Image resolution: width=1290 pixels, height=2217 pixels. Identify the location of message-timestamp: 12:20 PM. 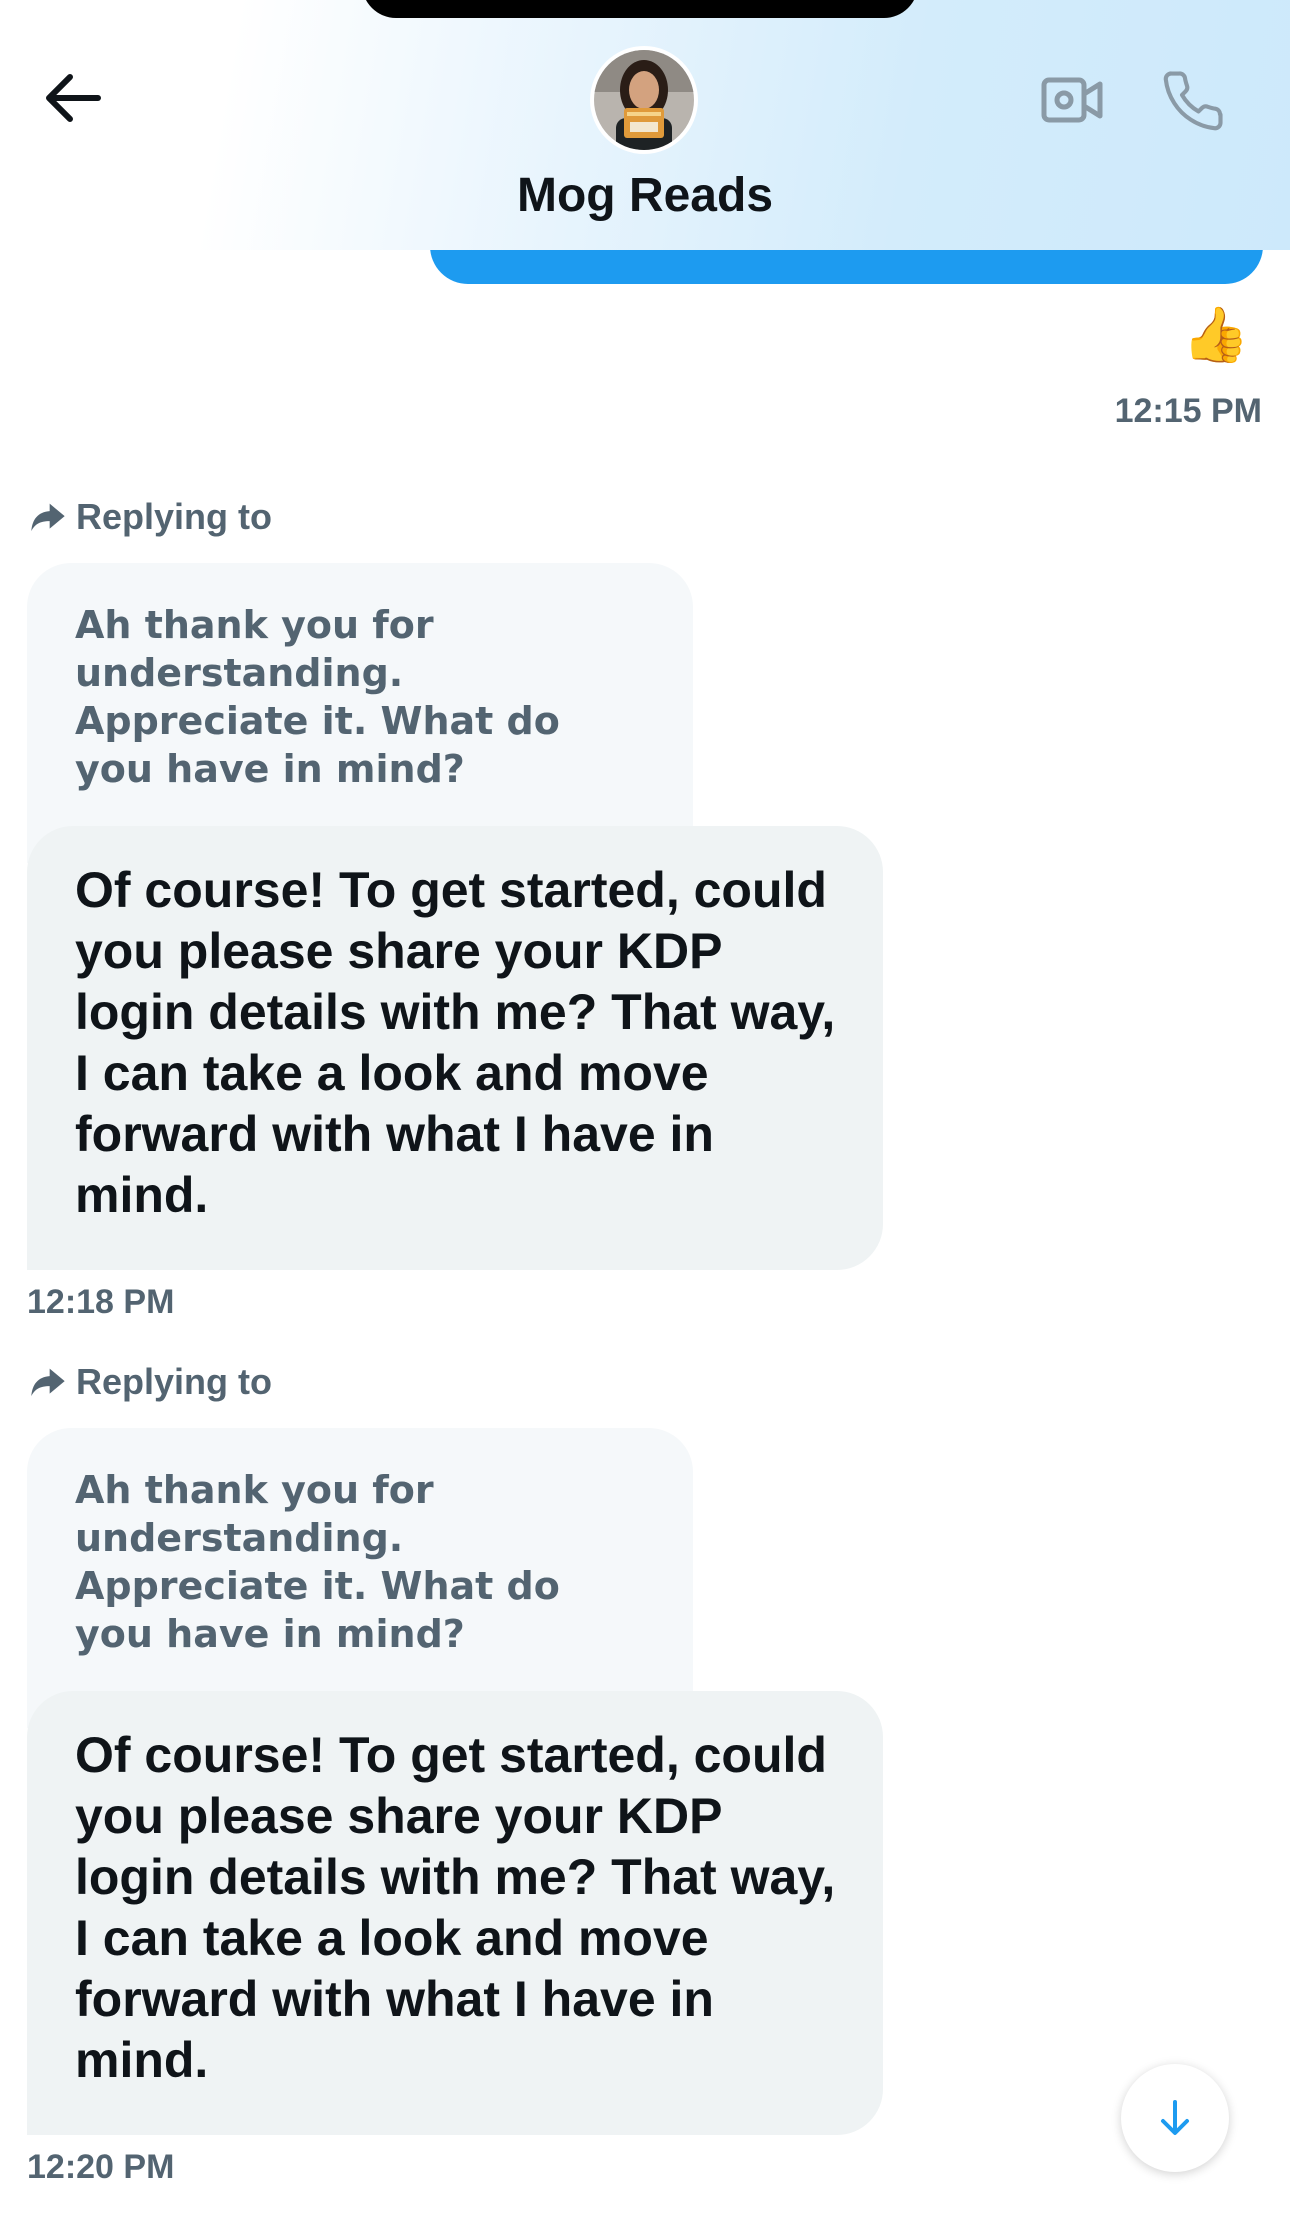
(101, 2167).